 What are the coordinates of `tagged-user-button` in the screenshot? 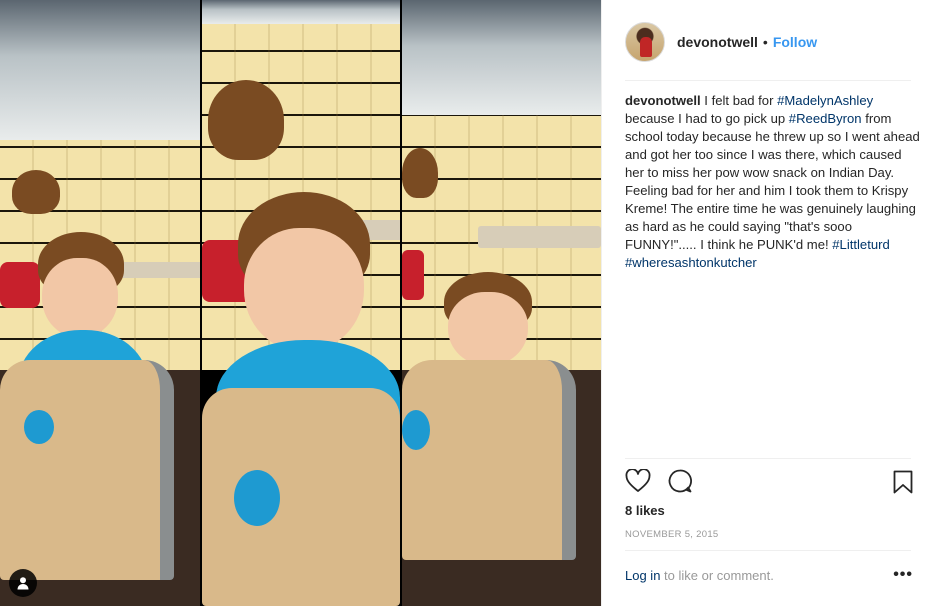 It's located at (23, 583).